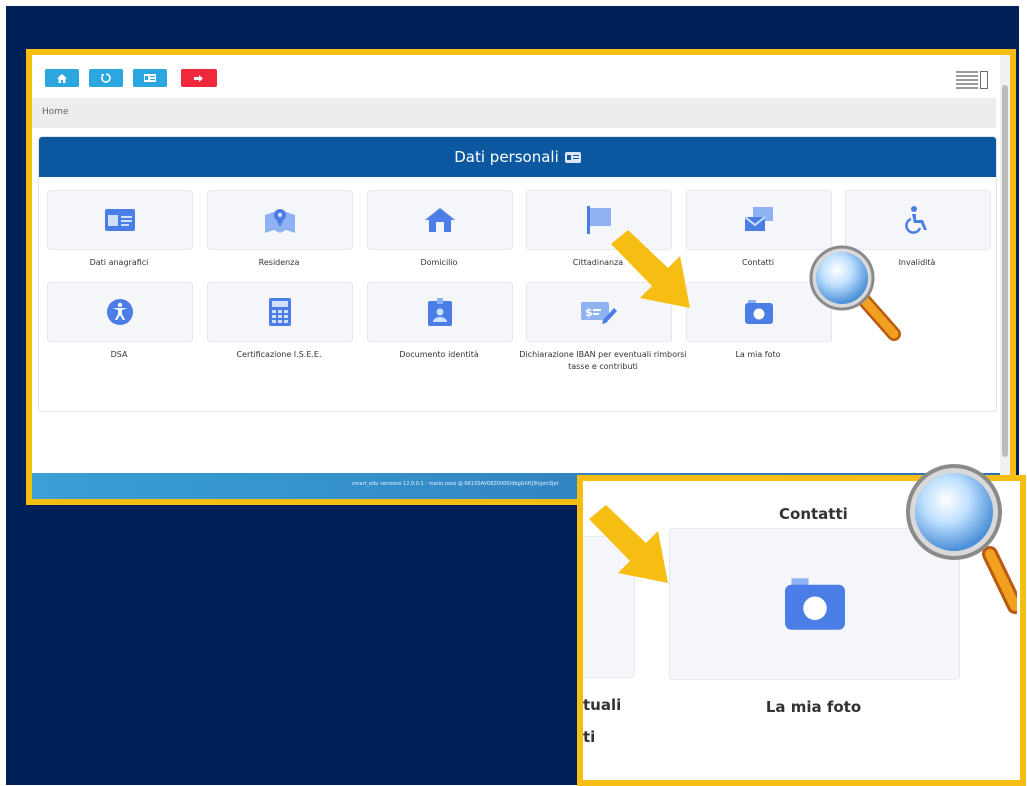  I want to click on section-header: Dati personali, so click(517, 157).